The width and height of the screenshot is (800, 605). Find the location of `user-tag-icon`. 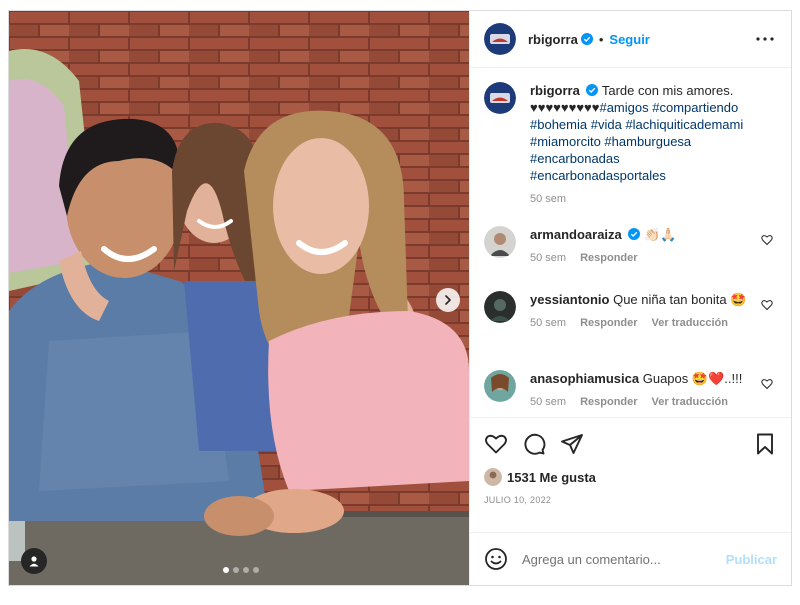

user-tag-icon is located at coordinates (34, 561).